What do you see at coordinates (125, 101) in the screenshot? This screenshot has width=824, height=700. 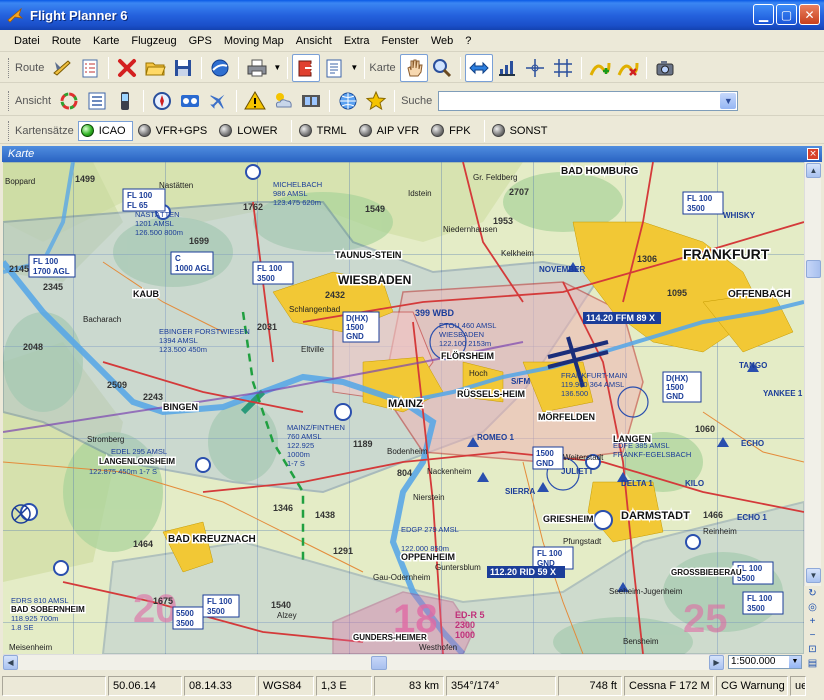 I see `gps-device-button` at bounding box center [125, 101].